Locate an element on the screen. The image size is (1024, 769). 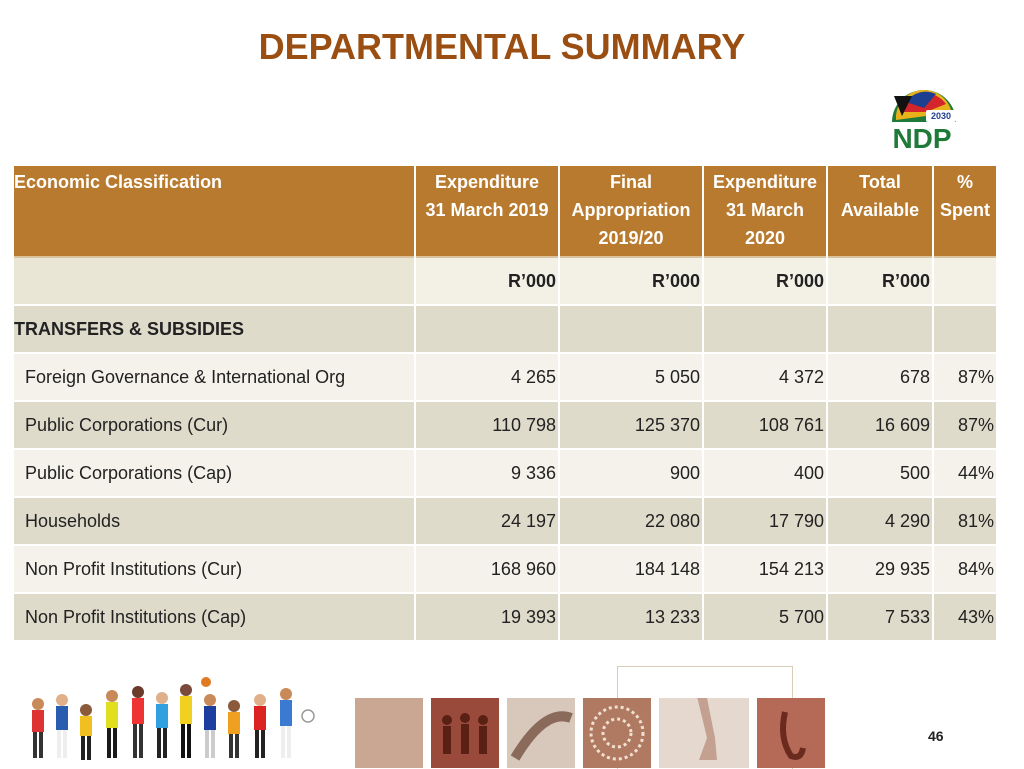
header-final-line2: Appropriation is located at coordinates (631, 210).